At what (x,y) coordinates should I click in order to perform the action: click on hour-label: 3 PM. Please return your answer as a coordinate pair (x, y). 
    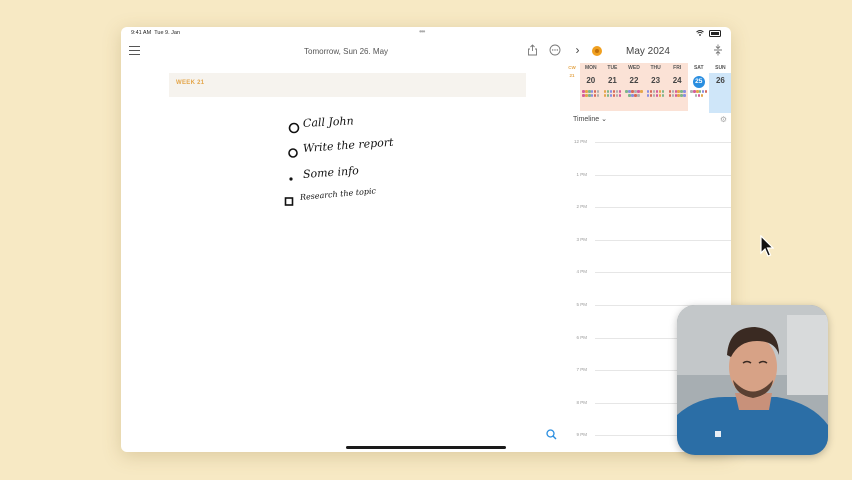
    Looking at the image, I should click on (581, 239).